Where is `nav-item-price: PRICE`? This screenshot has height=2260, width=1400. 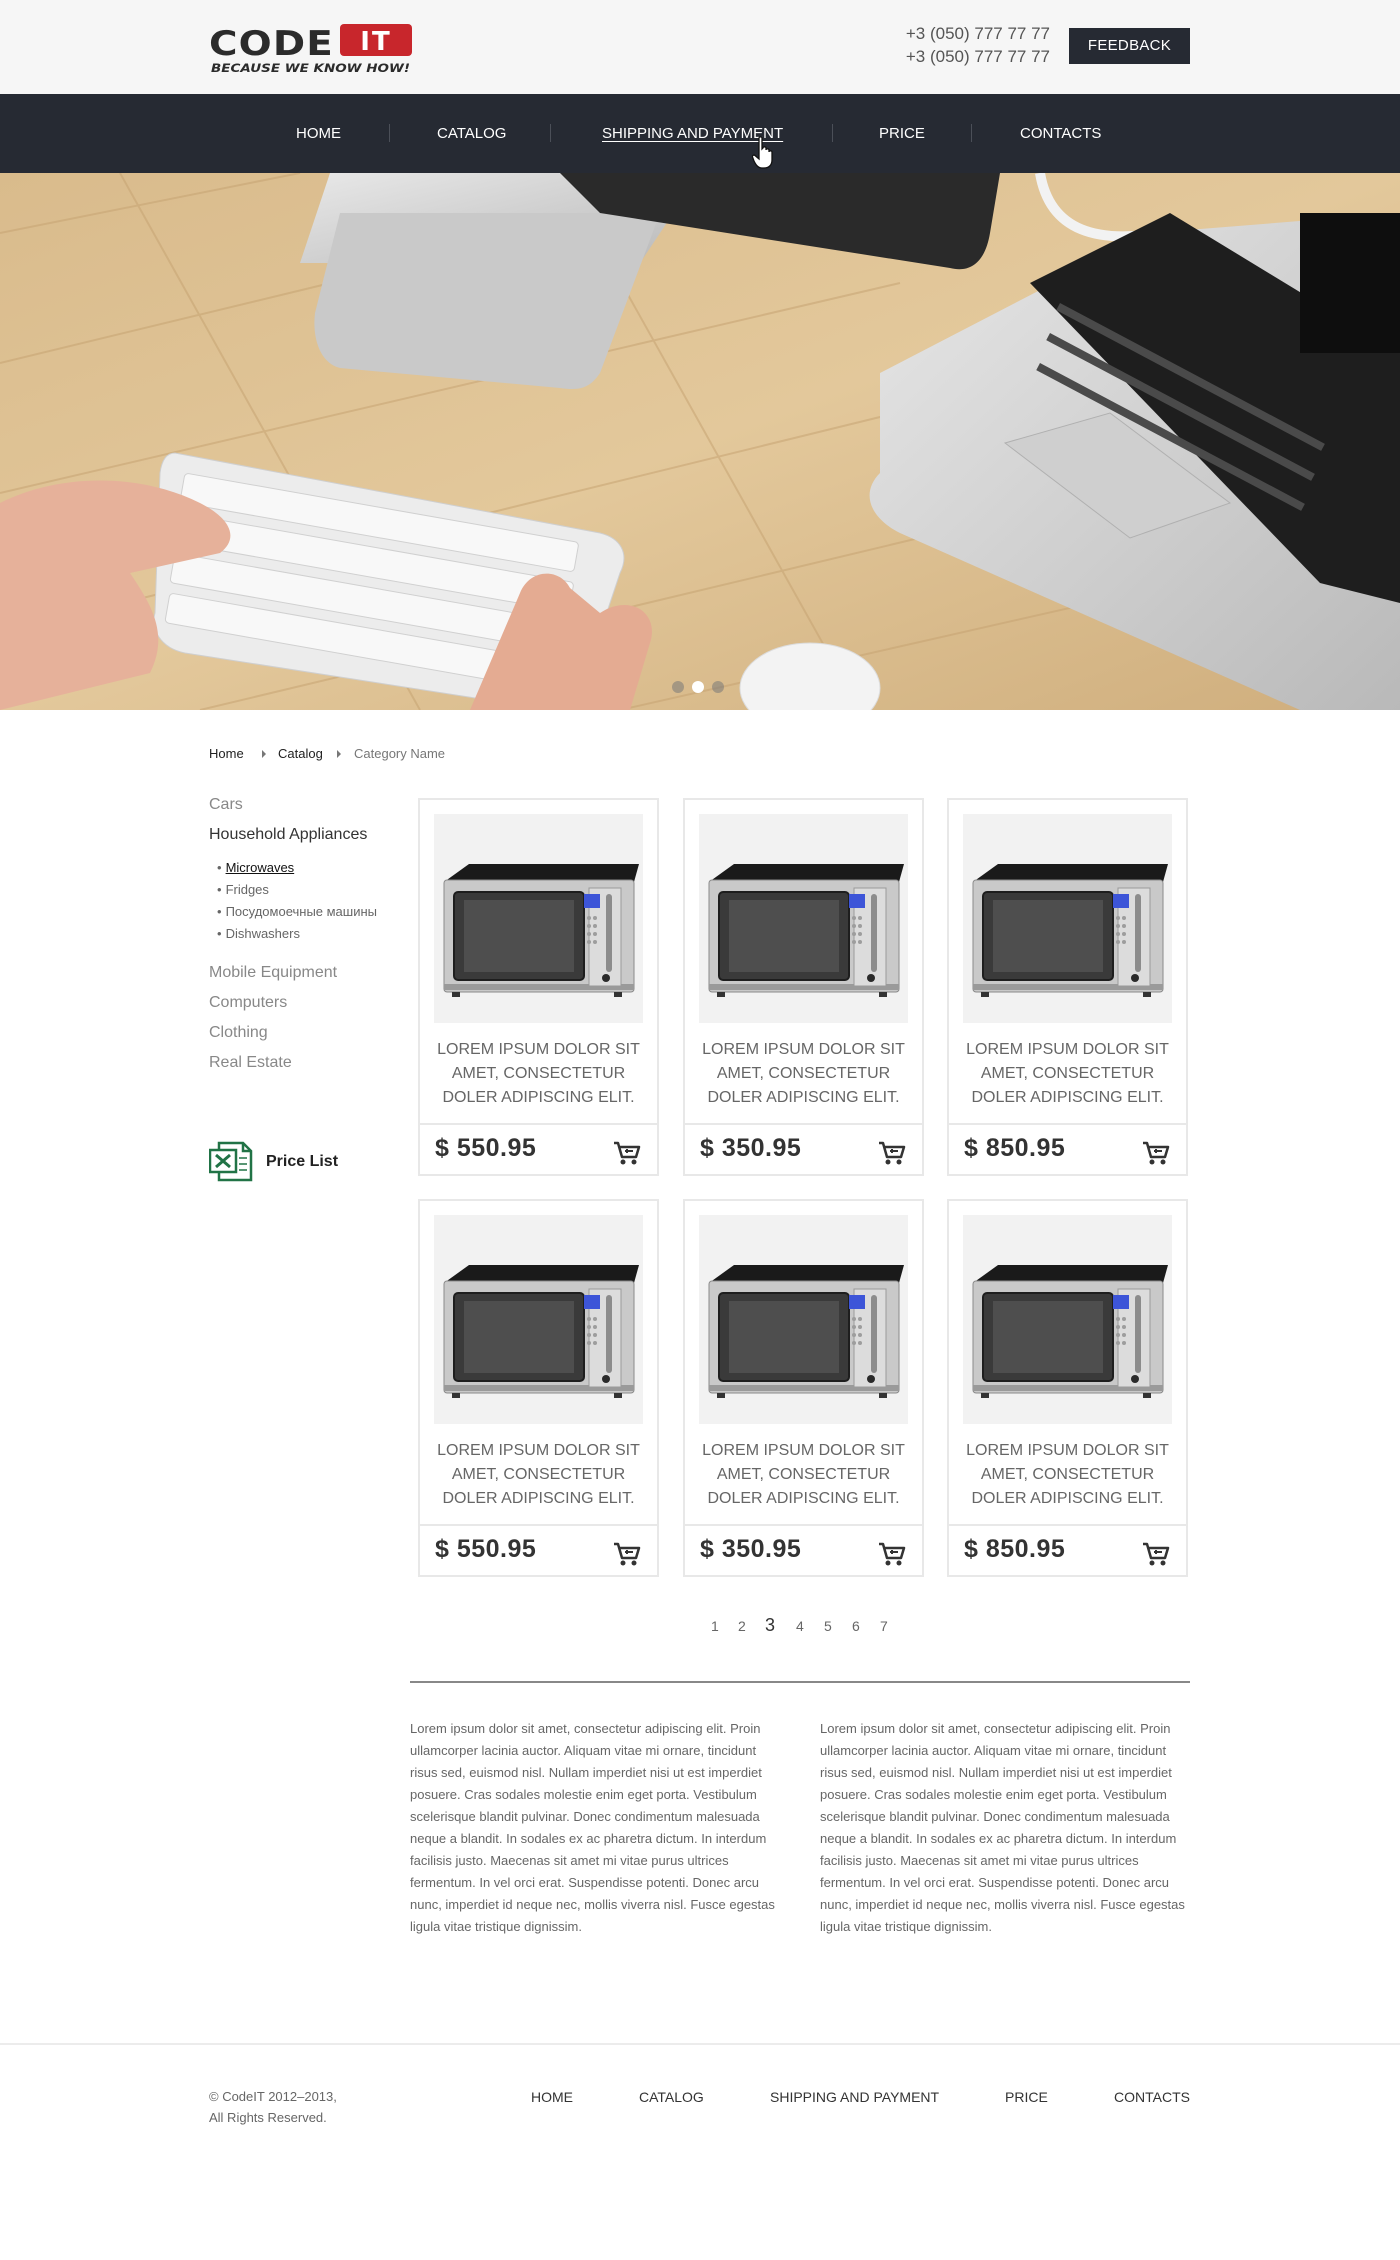 nav-item-price: PRICE is located at coordinates (902, 133).